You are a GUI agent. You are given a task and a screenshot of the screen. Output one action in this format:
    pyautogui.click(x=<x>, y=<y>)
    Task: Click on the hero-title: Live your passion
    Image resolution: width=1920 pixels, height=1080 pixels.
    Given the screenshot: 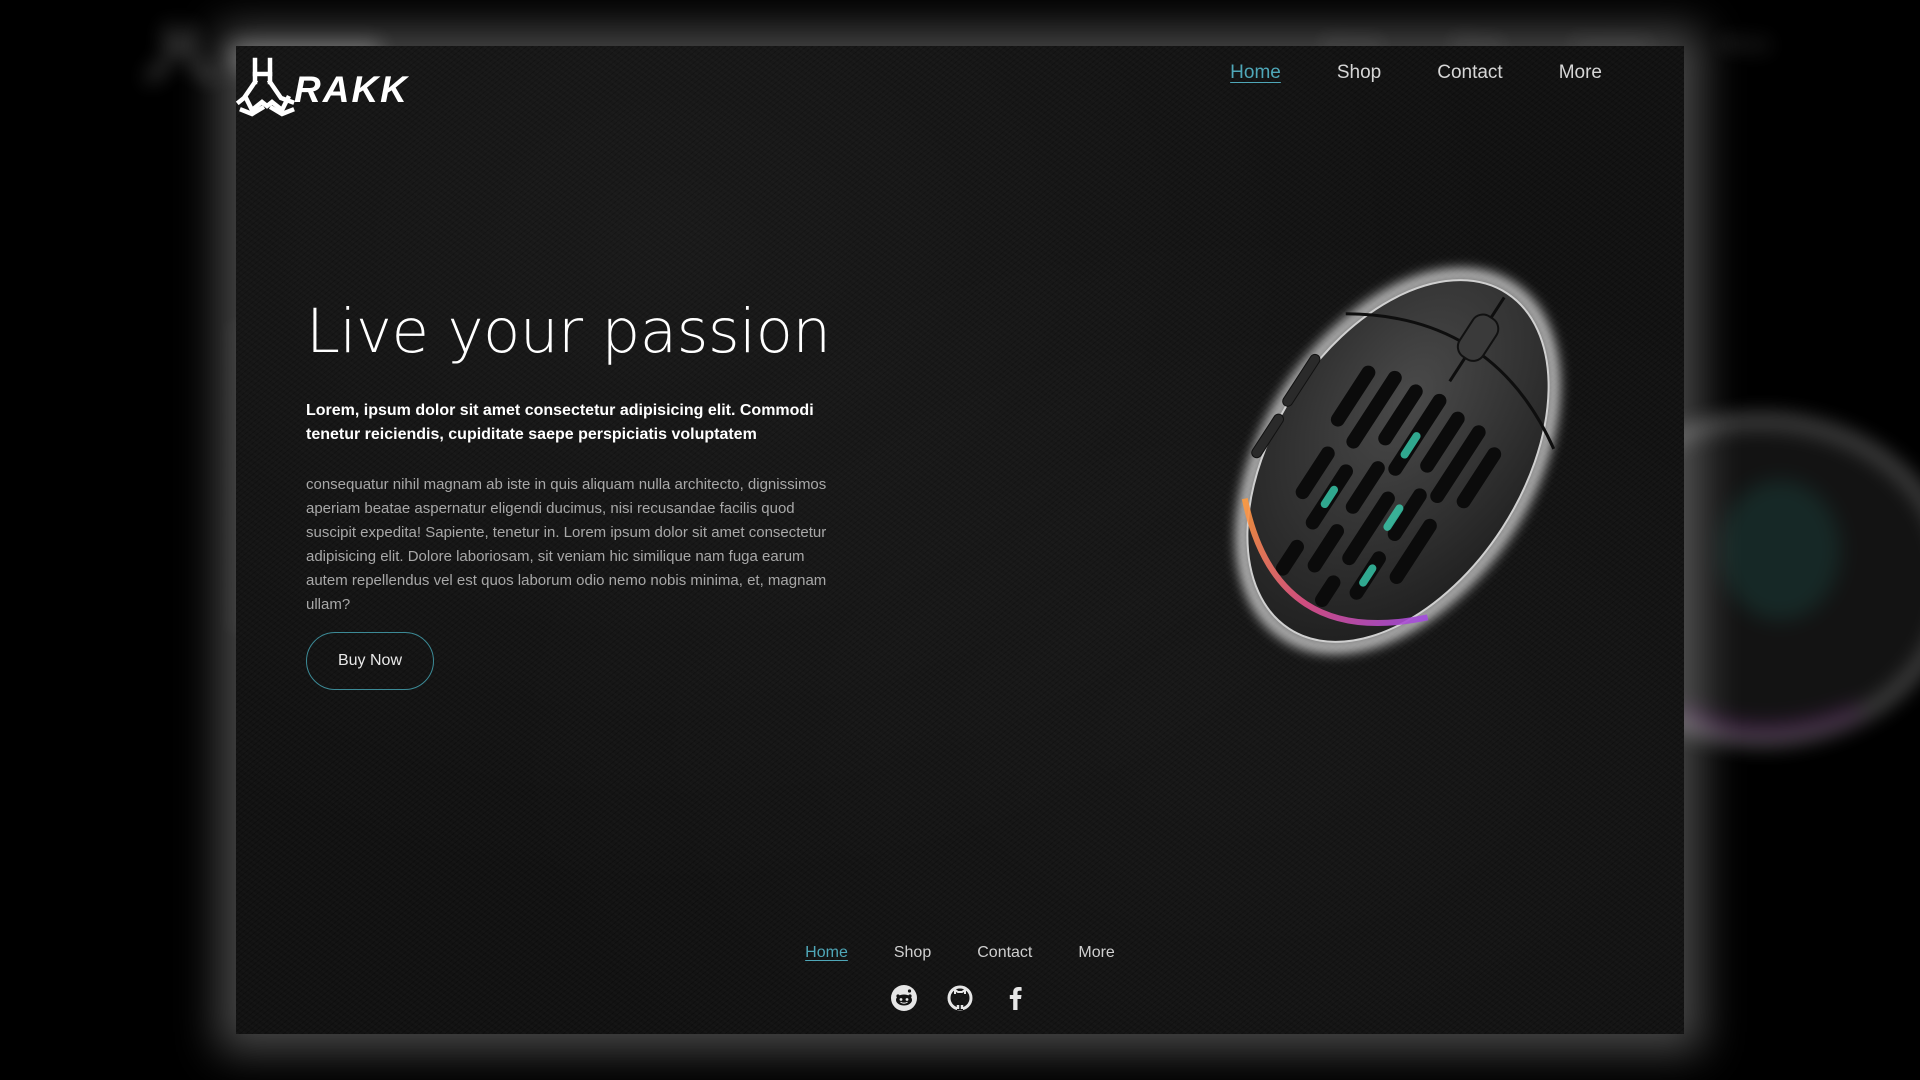 What is the action you would take?
    pyautogui.click(x=568, y=331)
    